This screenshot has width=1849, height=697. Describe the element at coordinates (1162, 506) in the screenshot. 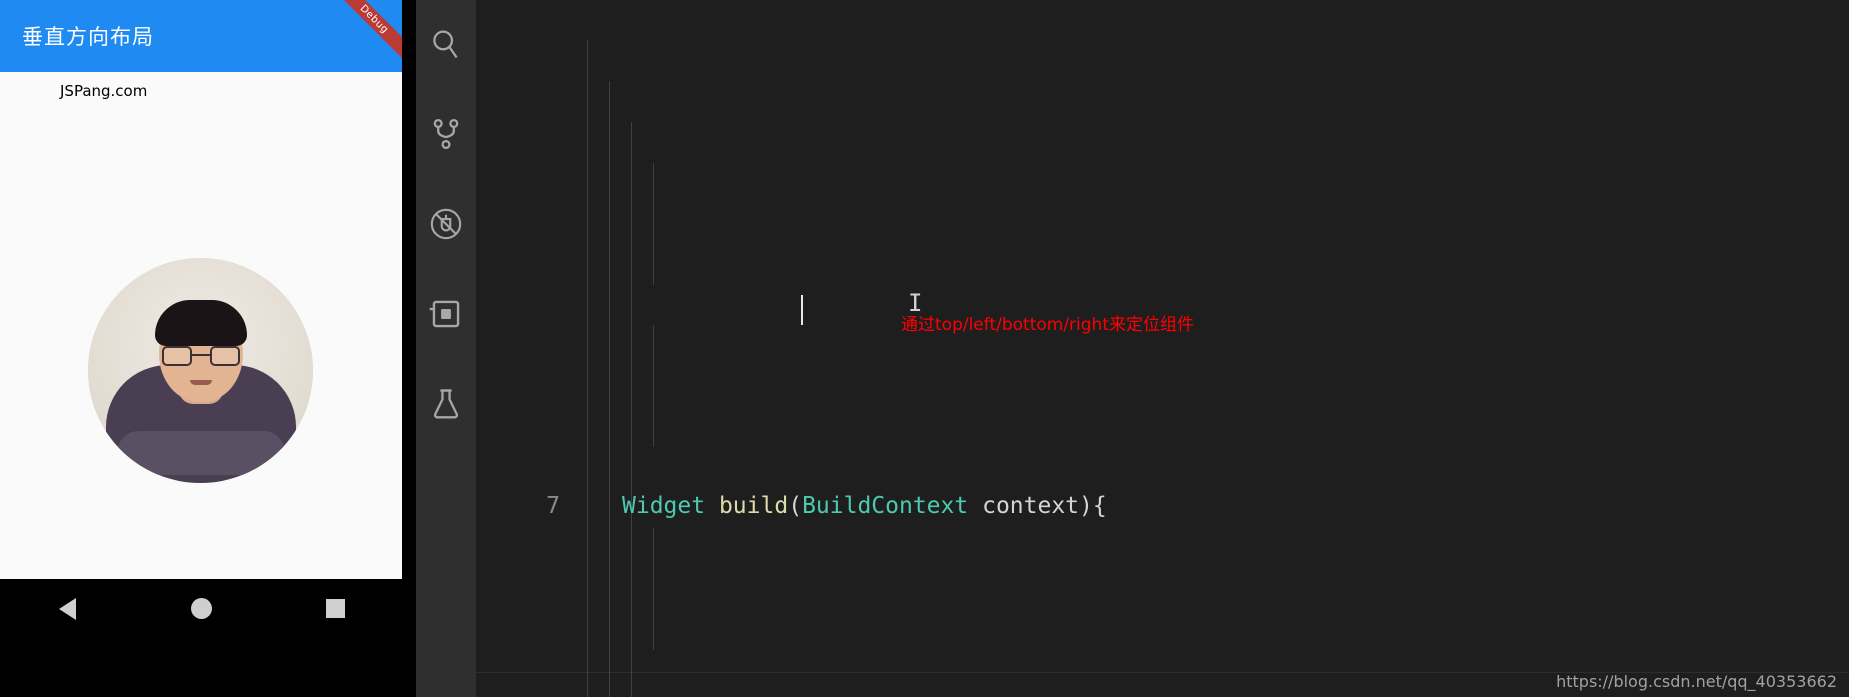

I see `code-line: 7 Widget build(BuildContext context){` at that location.